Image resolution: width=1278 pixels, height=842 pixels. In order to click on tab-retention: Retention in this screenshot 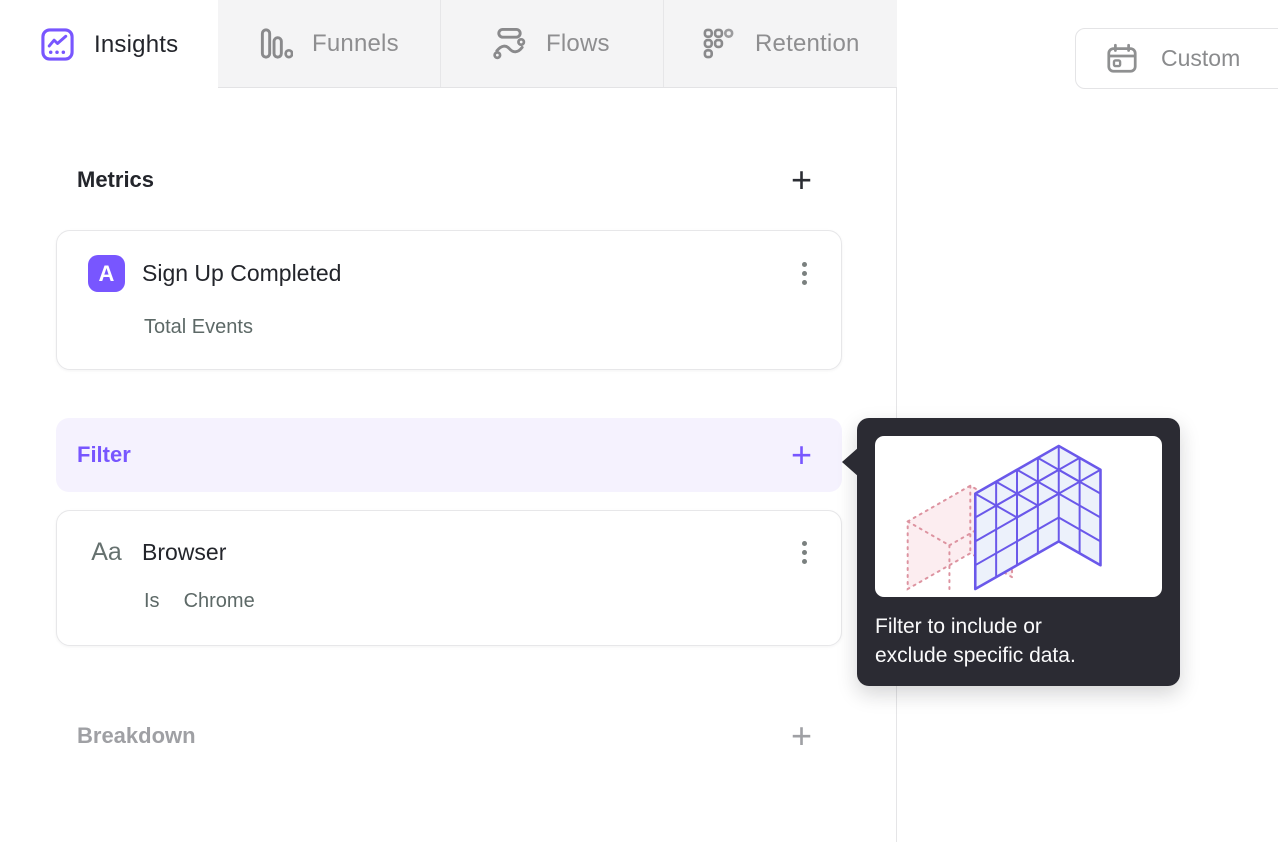, I will do `click(780, 43)`.